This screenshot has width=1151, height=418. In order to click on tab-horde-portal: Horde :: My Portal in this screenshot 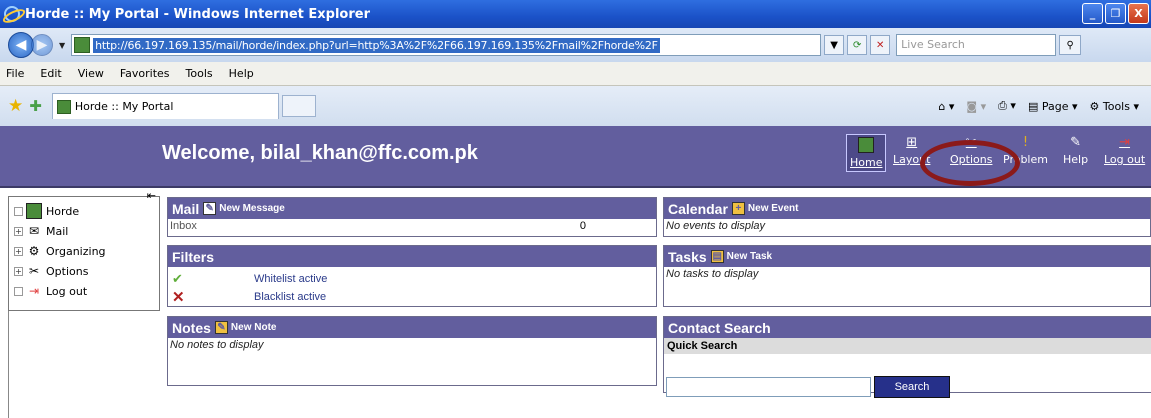, I will do `click(165, 106)`.